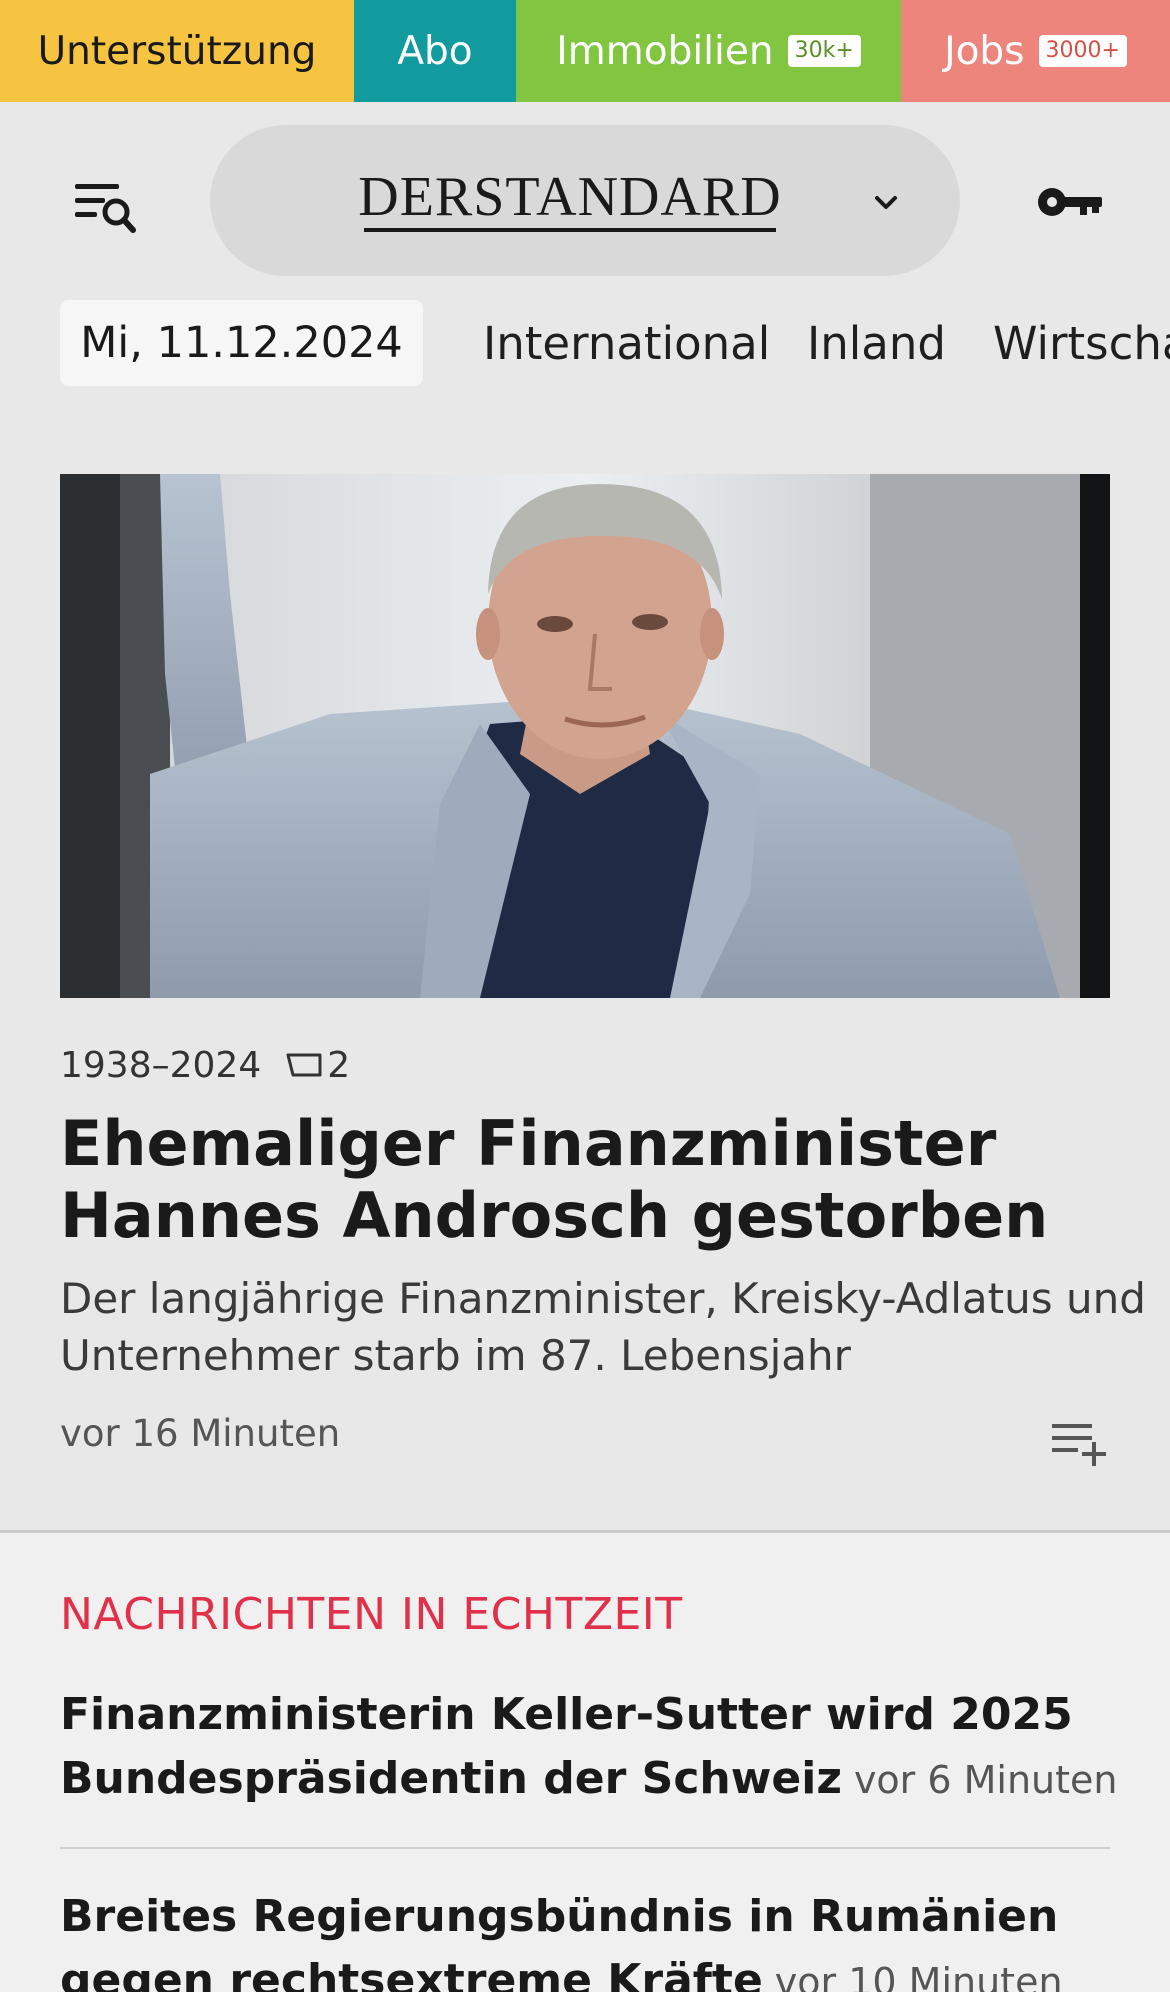  I want to click on logo-der: DER, so click(416, 197).